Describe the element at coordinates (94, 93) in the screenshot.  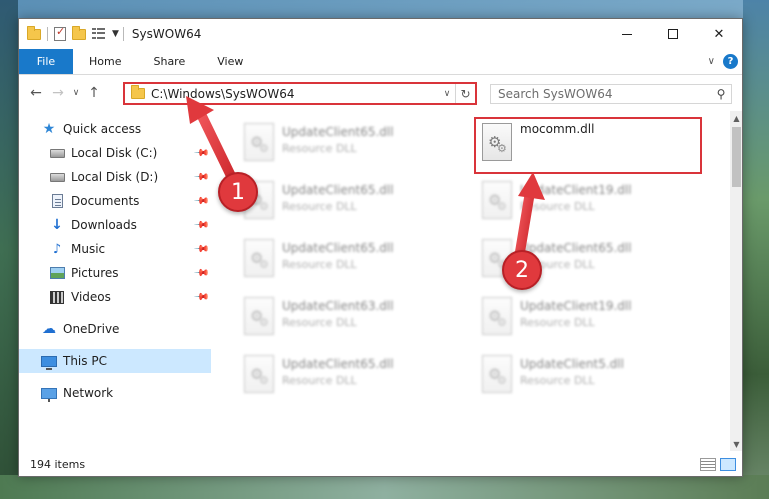
I see `up-button: ↑` at that location.